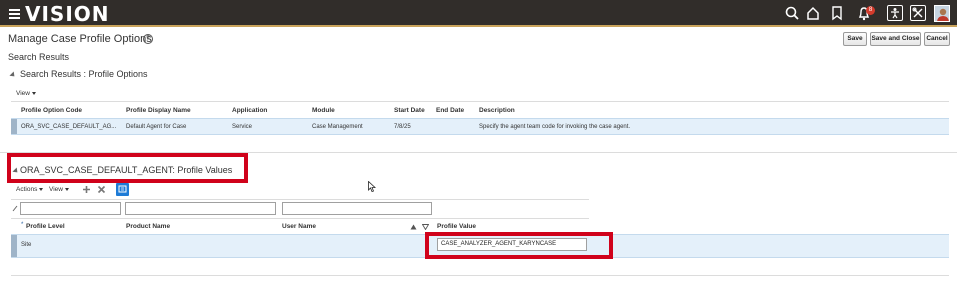  What do you see at coordinates (84, 74) in the screenshot?
I see `search-results-subheading: Search Results : Profile Options` at bounding box center [84, 74].